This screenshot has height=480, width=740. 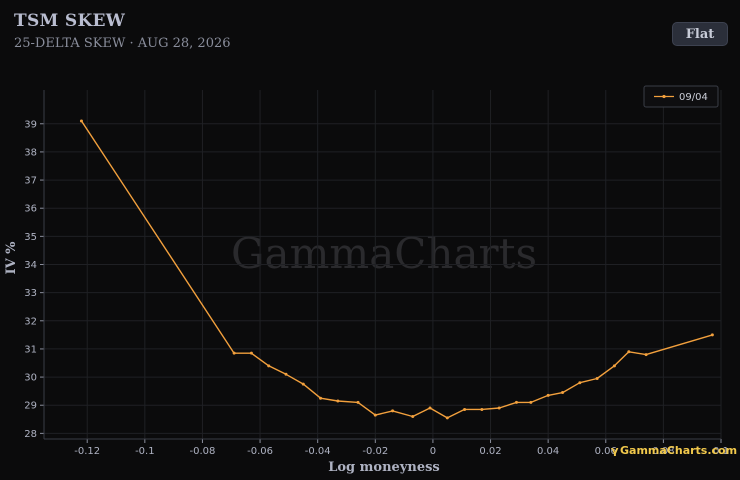 I want to click on y-tick-label: 30, so click(x=30, y=378).